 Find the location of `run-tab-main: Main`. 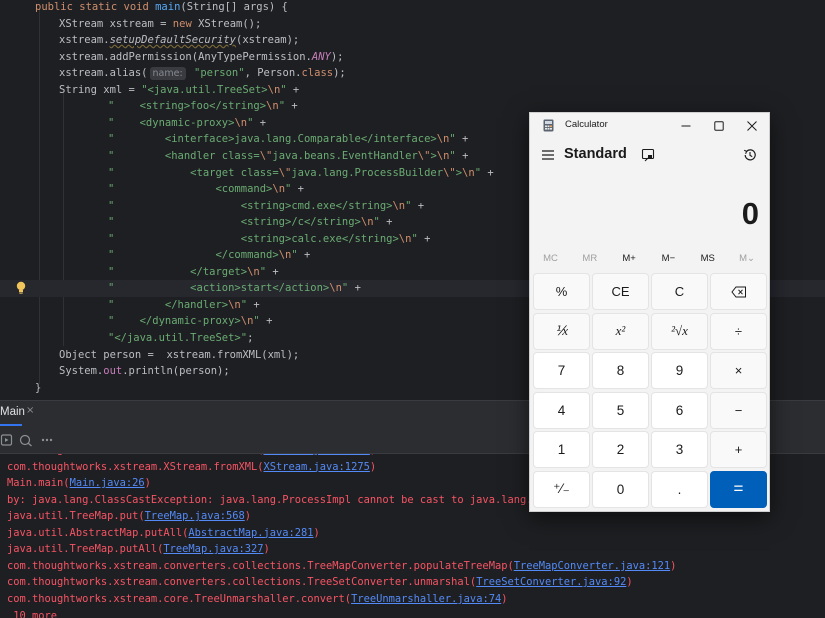

run-tab-main: Main is located at coordinates (12, 412).